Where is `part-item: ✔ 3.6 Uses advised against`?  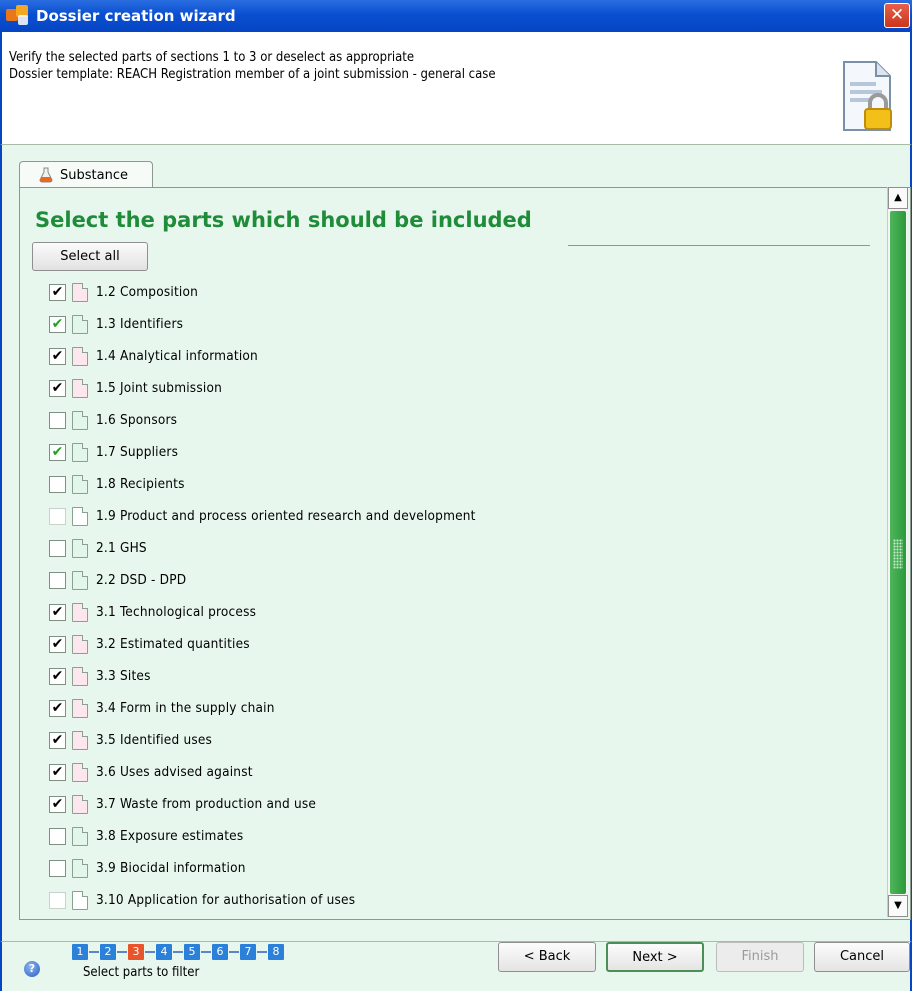
part-item: ✔ 3.6 Uses advised against is located at coordinates (151, 772).